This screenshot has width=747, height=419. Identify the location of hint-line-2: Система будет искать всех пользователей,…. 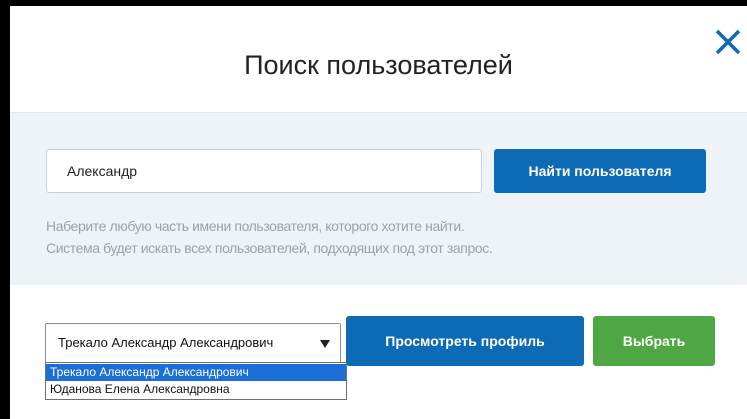
(269, 248).